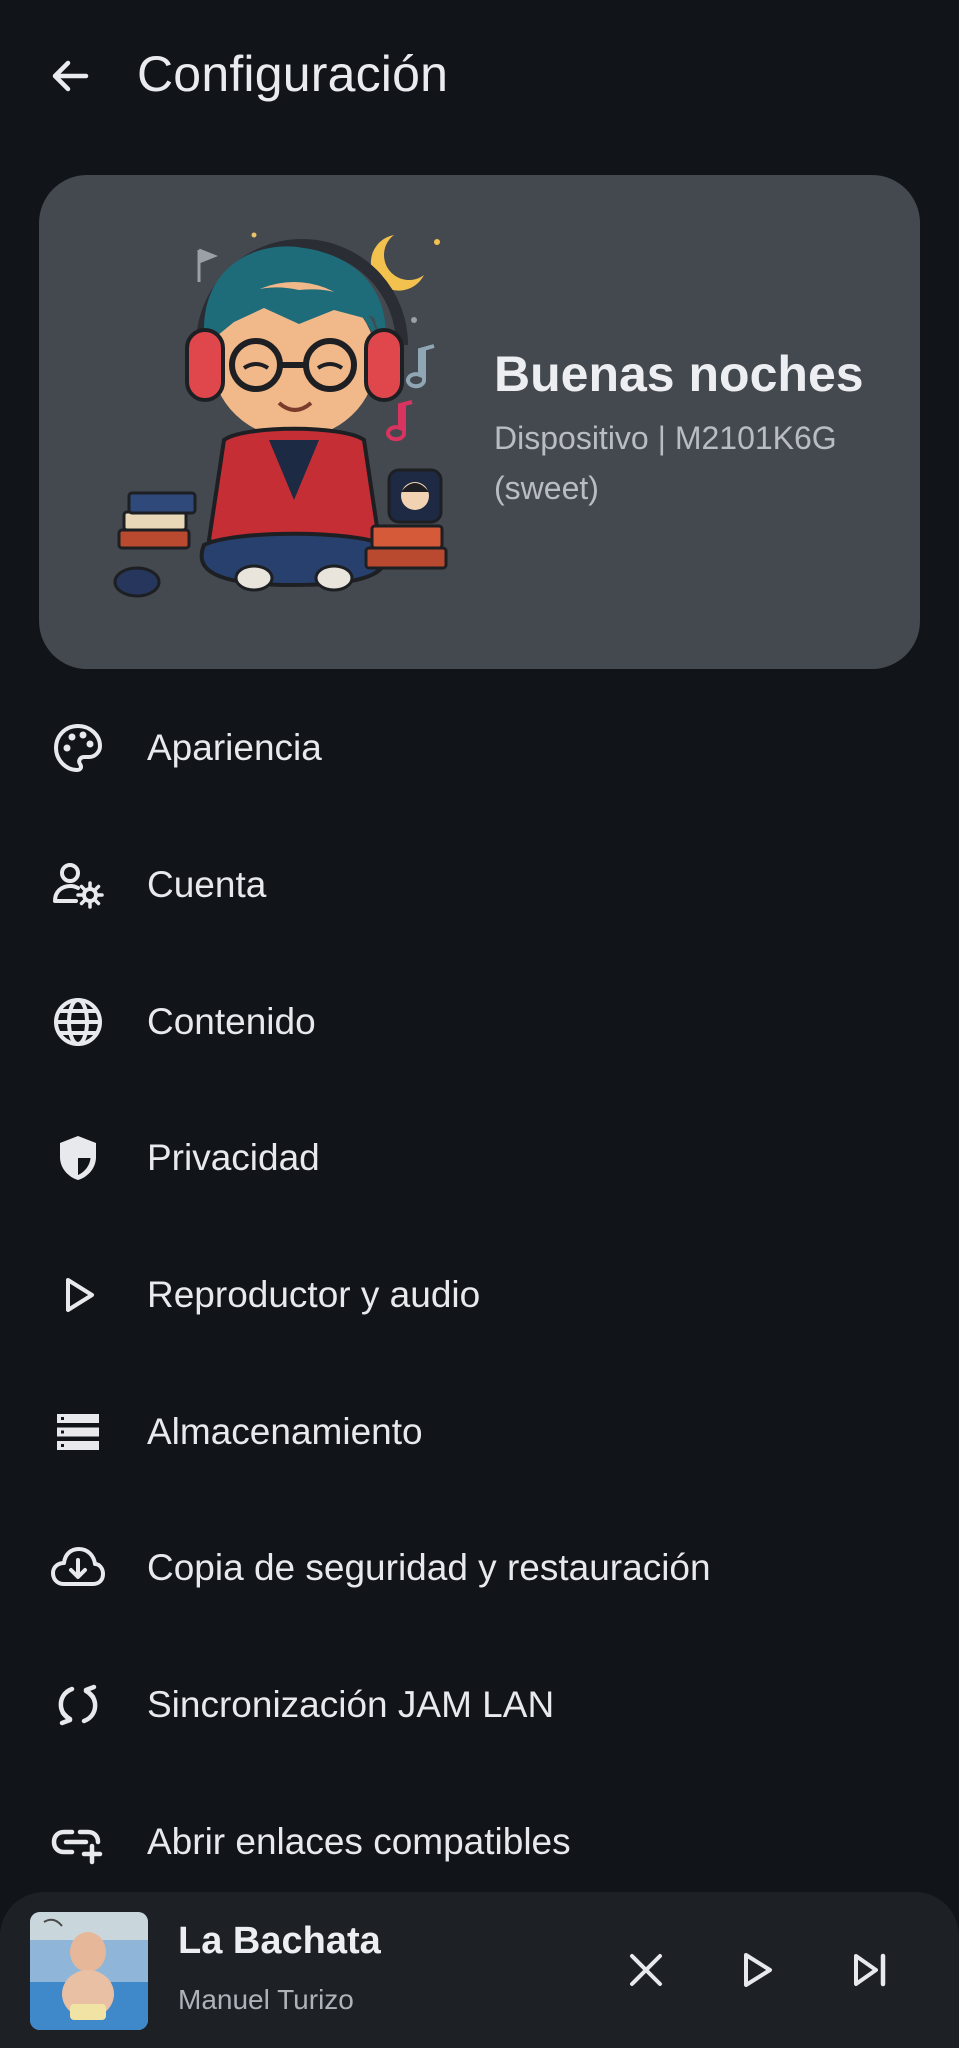 The height and width of the screenshot is (2048, 959). Describe the element at coordinates (78, 748) in the screenshot. I see `palette-icon` at that location.